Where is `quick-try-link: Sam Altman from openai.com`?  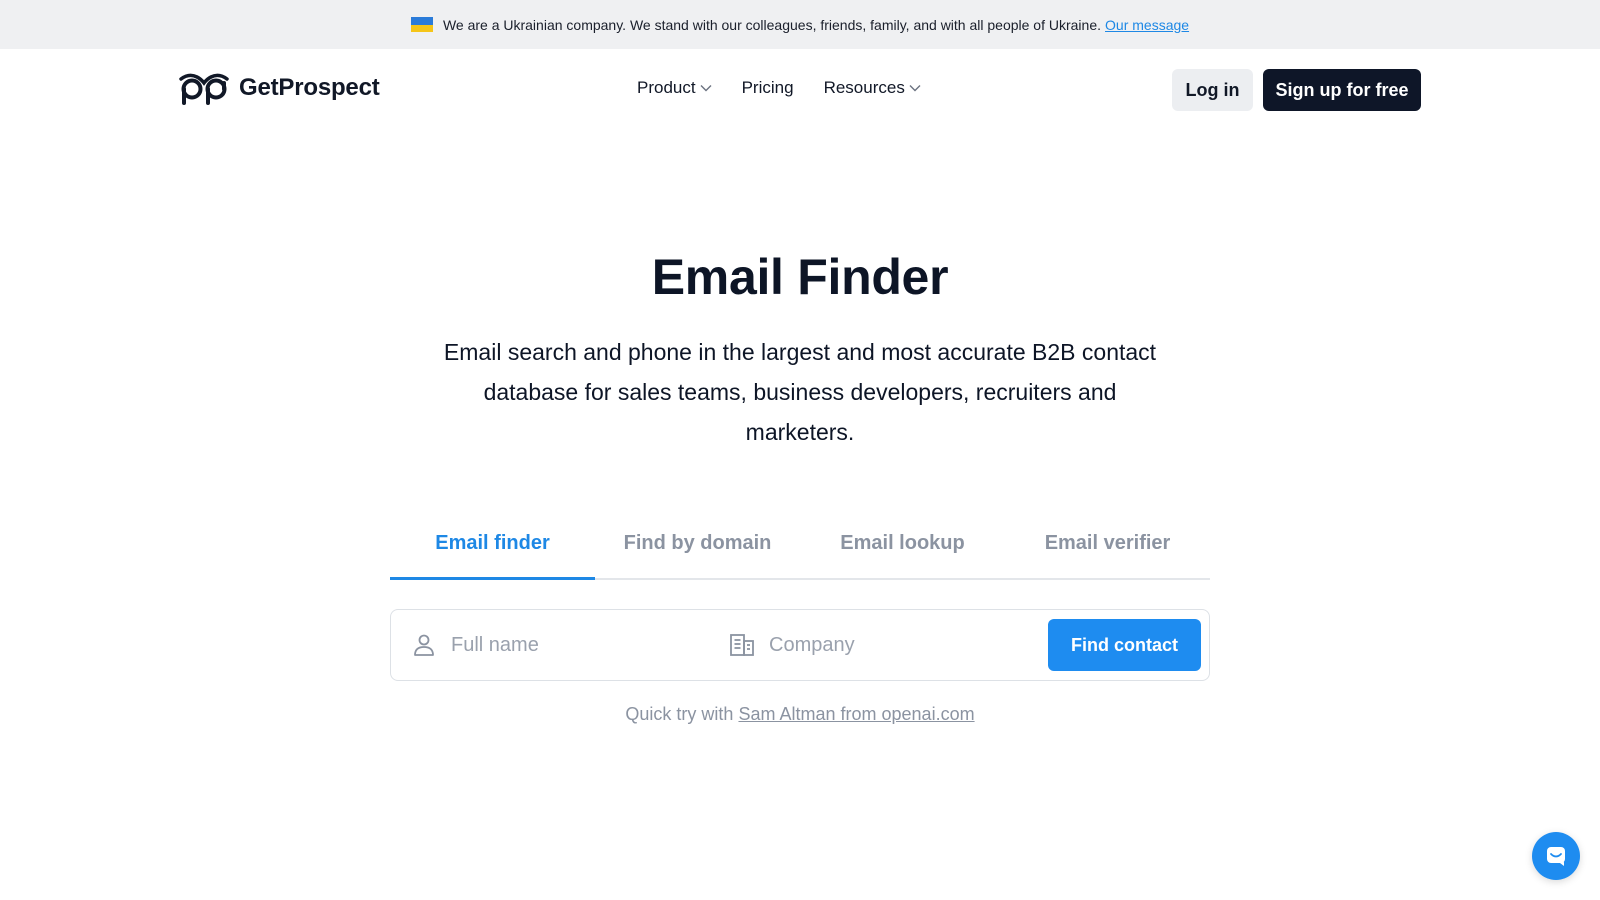 quick-try-link: Sam Altman from openai.com is located at coordinates (856, 714).